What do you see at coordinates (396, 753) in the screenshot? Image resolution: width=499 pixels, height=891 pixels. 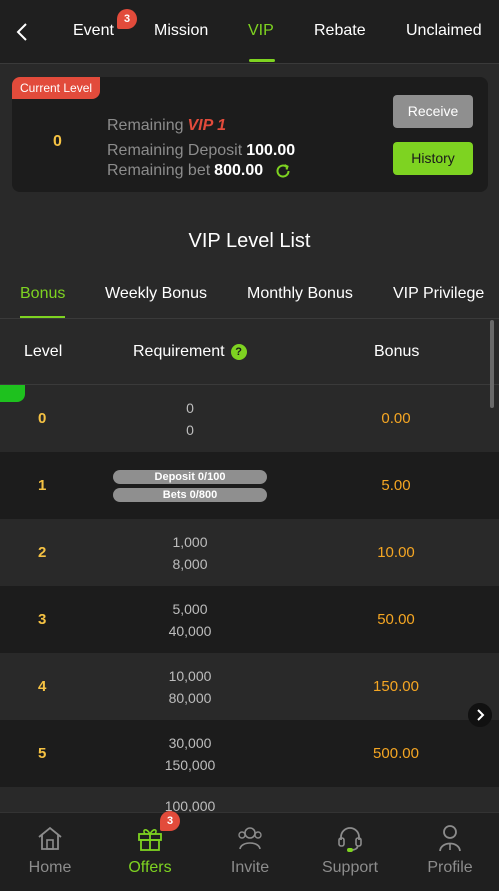 I see `row-bonus: 500.00` at bounding box center [396, 753].